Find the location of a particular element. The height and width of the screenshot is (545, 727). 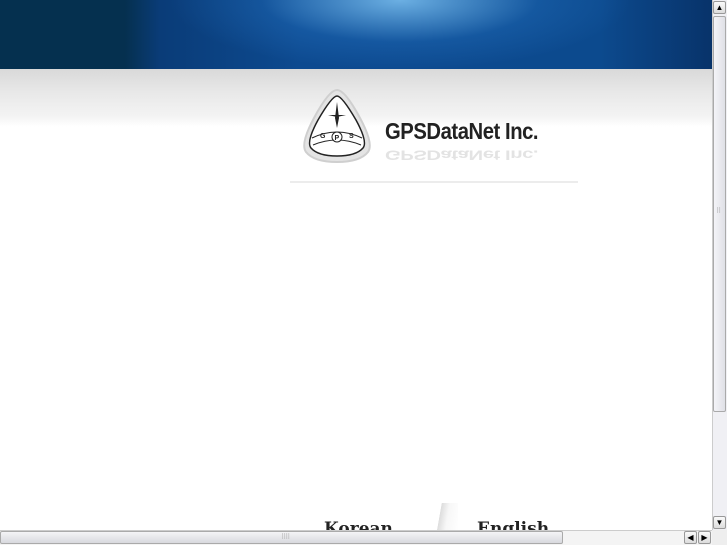

arrow-down-icon: ▼ is located at coordinates (719, 522).